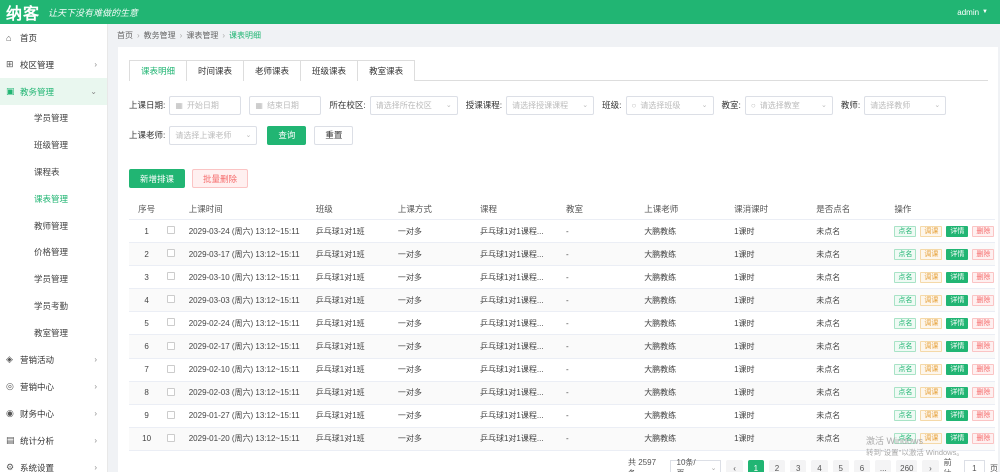 The width and height of the screenshot is (1000, 472). What do you see at coordinates (53, 64) in the screenshot?
I see `sidebar-item-campus: ⊞ 校区管理 ›` at bounding box center [53, 64].